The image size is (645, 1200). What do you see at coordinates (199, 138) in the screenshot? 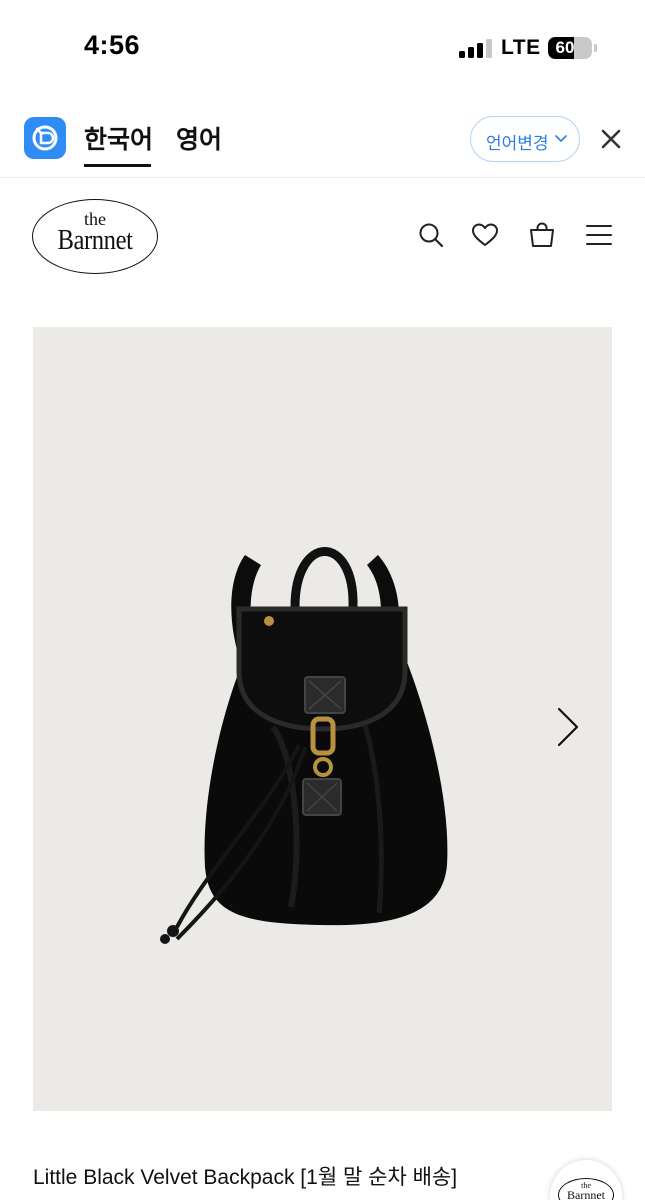
I see `tab-english: 영어` at bounding box center [199, 138].